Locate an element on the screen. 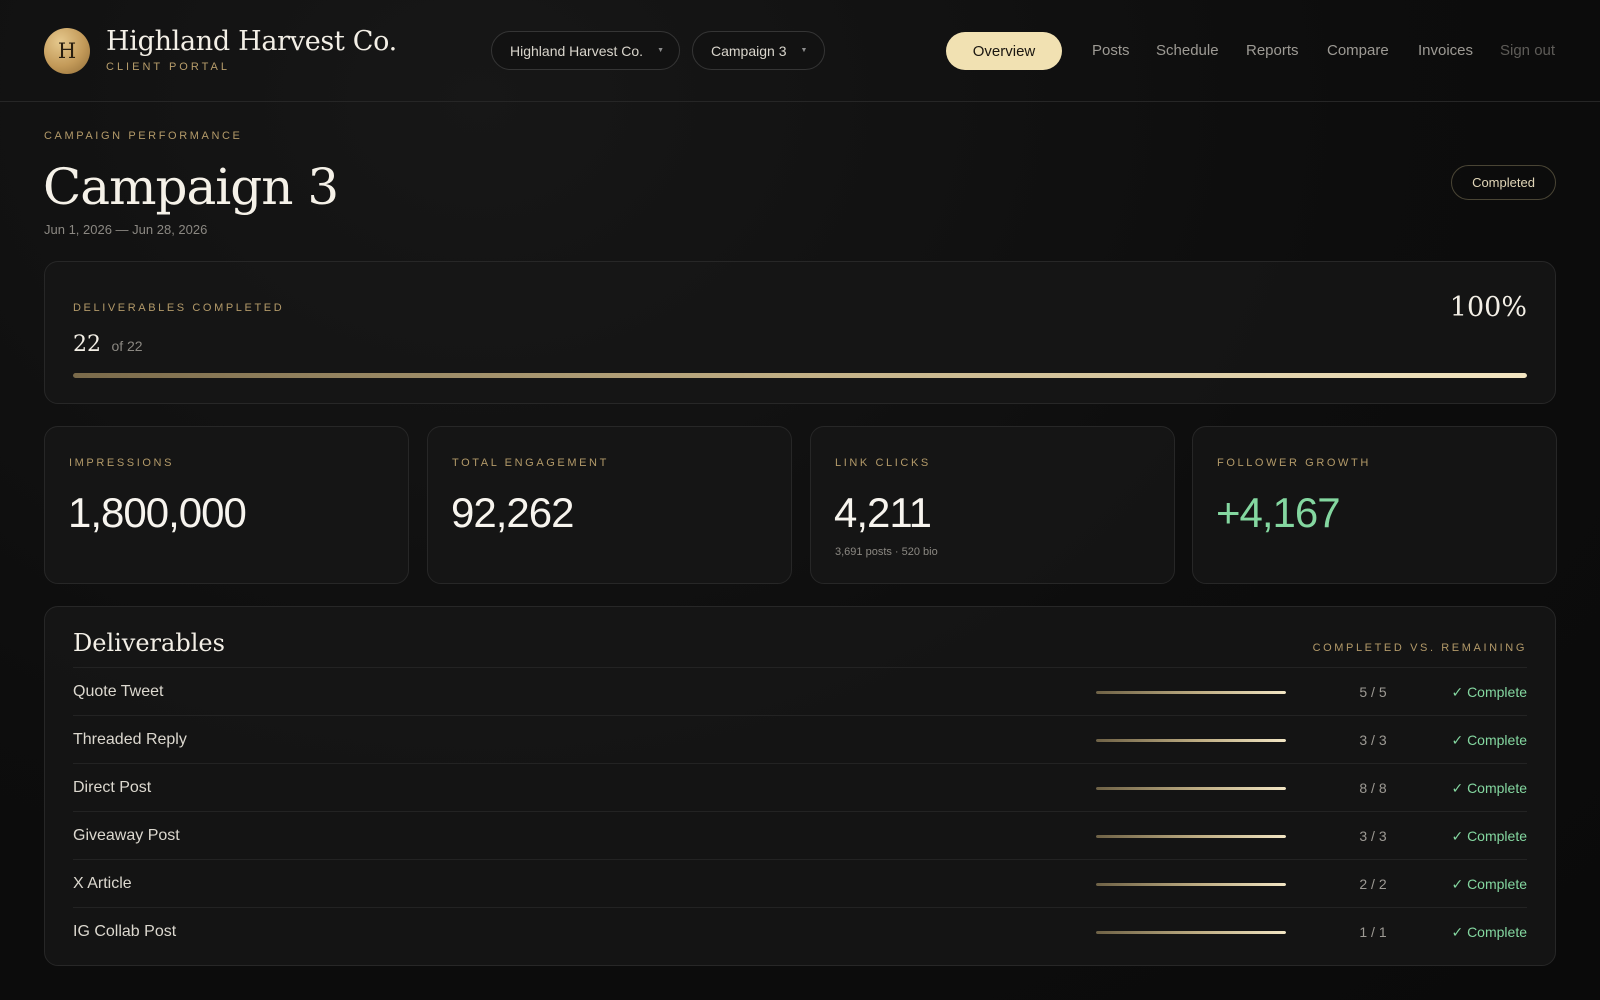  progress-completed: 22 is located at coordinates (87, 344).